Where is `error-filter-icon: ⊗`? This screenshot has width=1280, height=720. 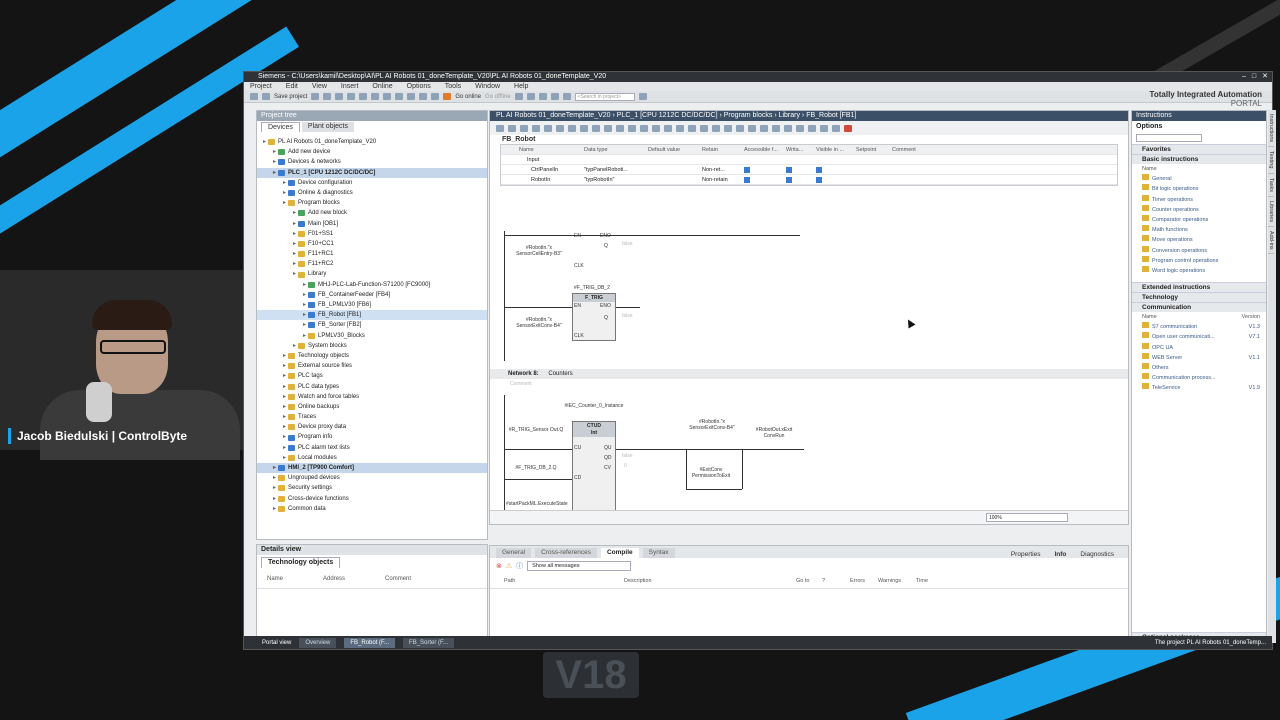 error-filter-icon: ⊗ is located at coordinates (499, 566).